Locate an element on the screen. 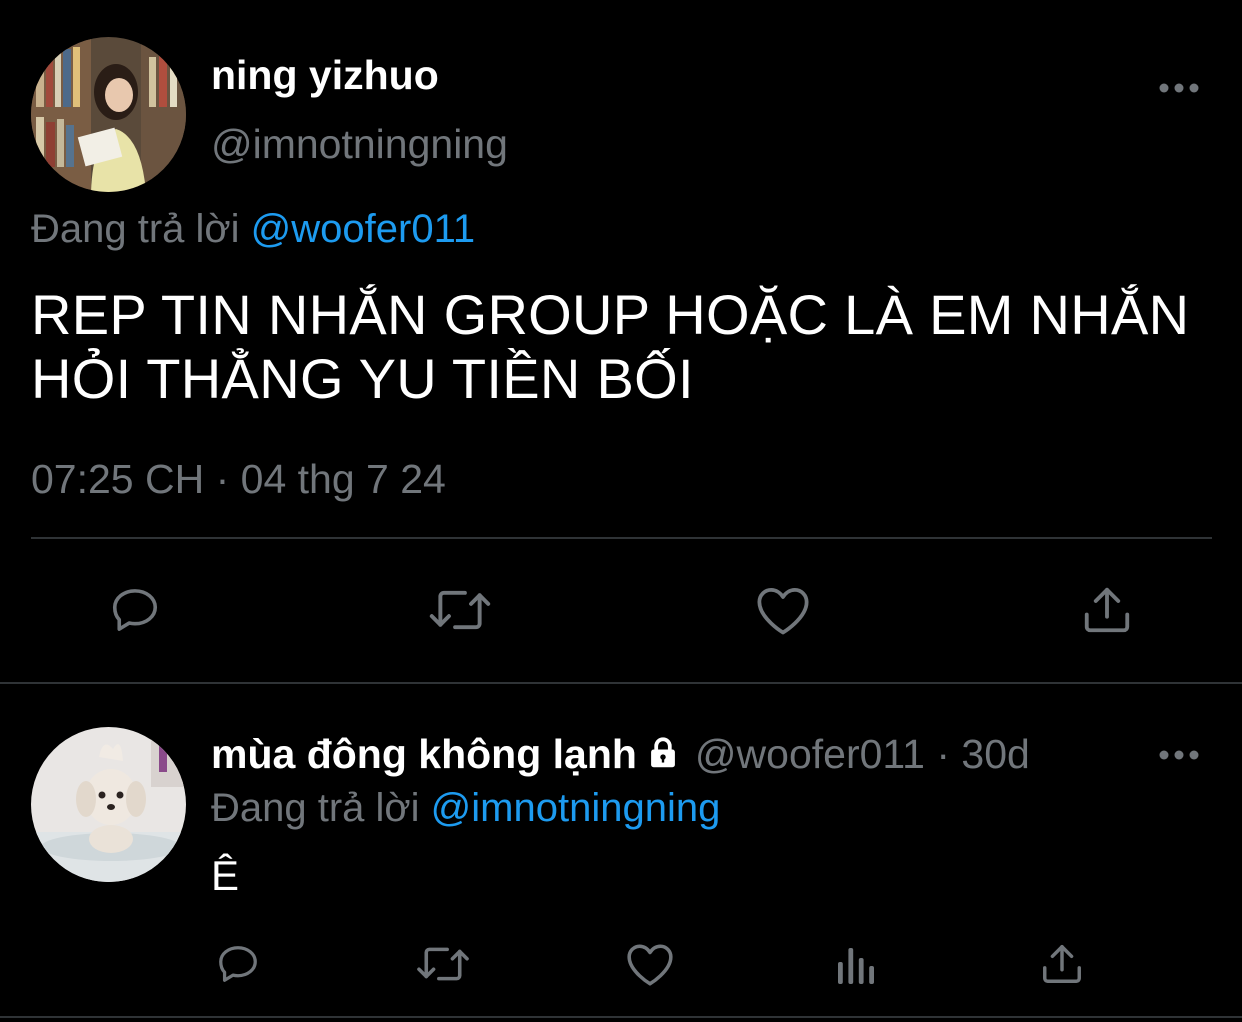 Image resolution: width=1242 pixels, height=1022 pixels. tweet-text-line: REP TIN NHẮN GROUP HOẶC LÀ EM NHẮN is located at coordinates (610, 314).